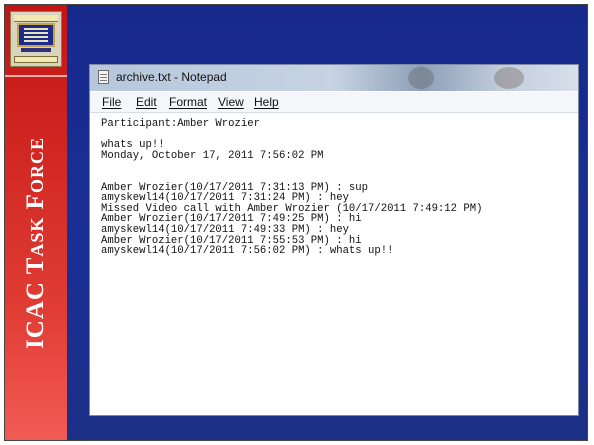  Describe the element at coordinates (334, 102) in the screenshot. I see `menu-bar: File Edit Format View Help` at that location.